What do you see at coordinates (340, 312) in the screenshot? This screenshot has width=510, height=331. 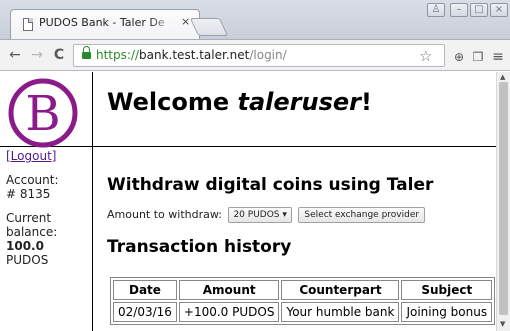 I see `cell-counterpart: Your humble bank` at bounding box center [340, 312].